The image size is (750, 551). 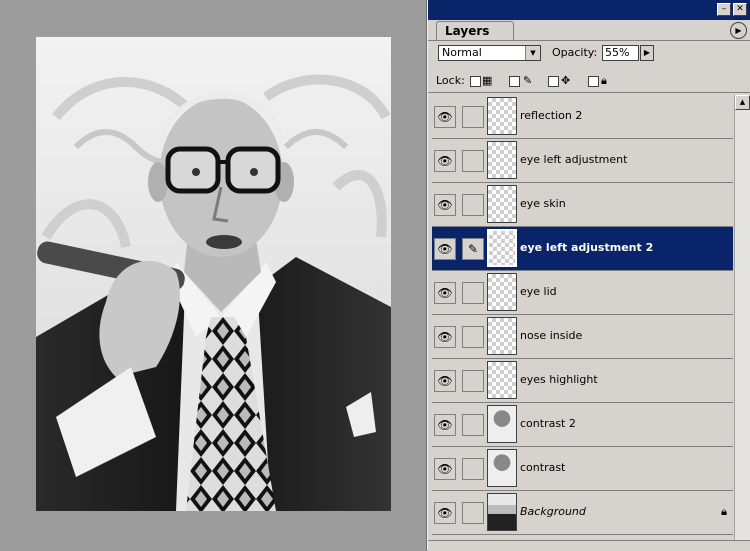 I want to click on transparency-icon: ▦, so click(x=487, y=80).